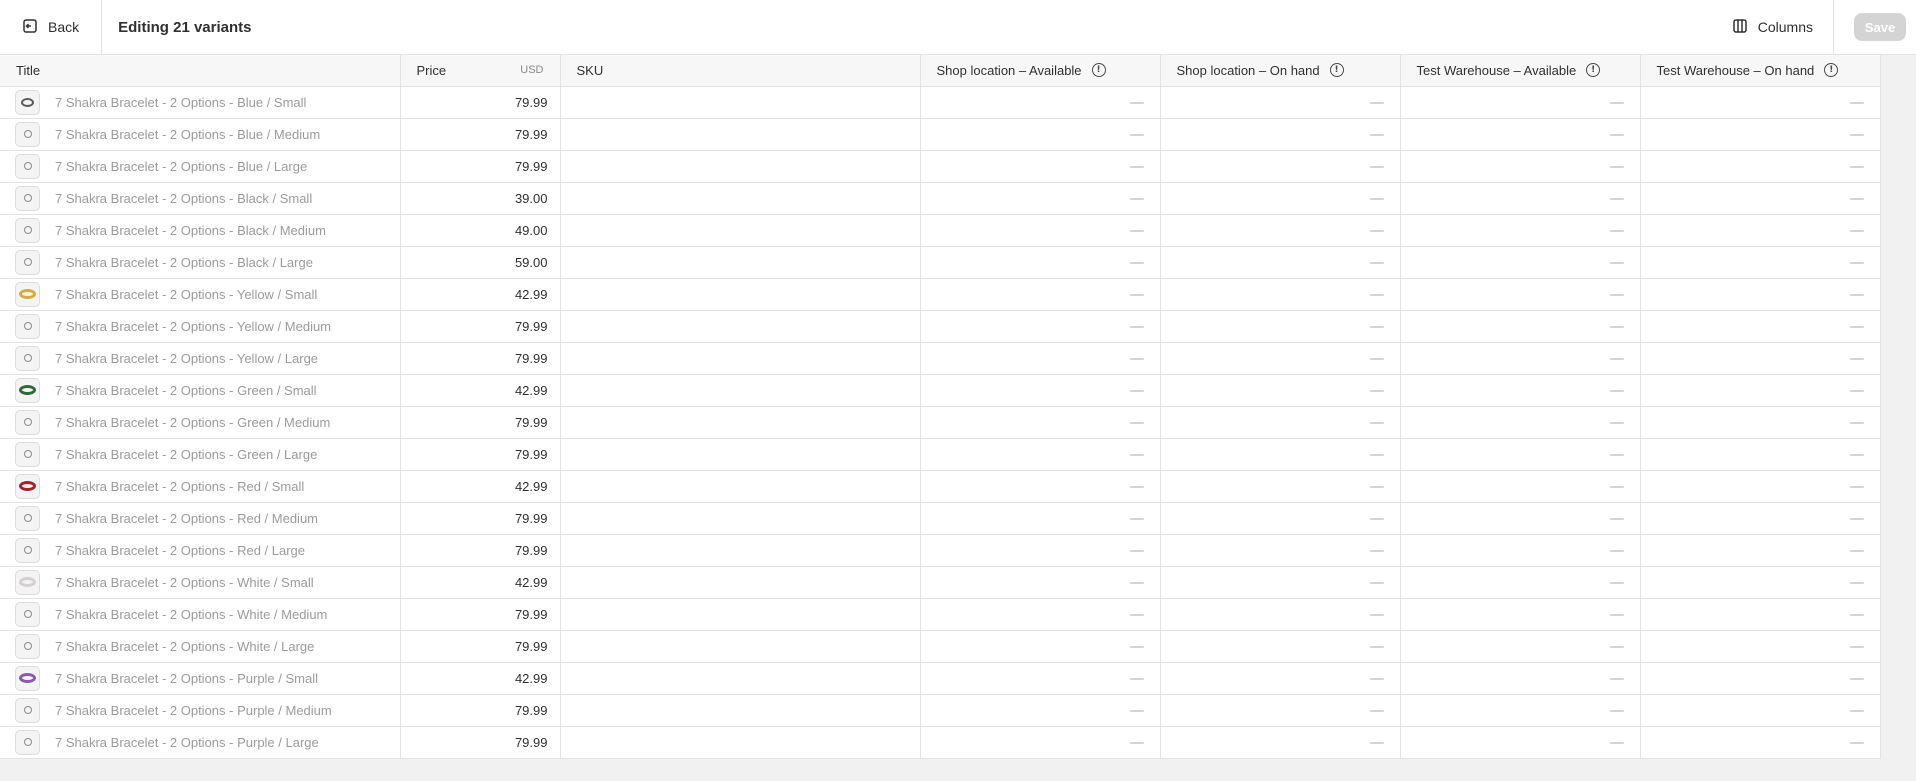 This screenshot has width=1916, height=781. I want to click on back-button: Back, so click(51, 27).